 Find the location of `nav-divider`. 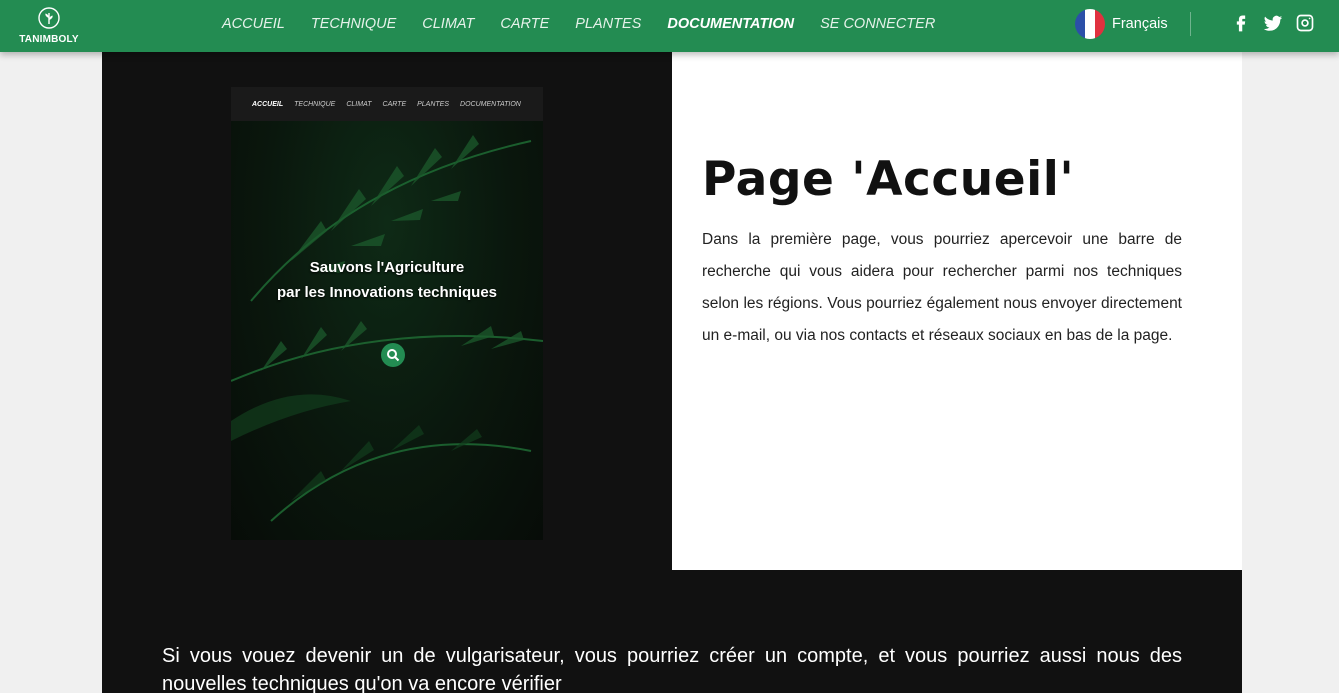

nav-divider is located at coordinates (1190, 24).